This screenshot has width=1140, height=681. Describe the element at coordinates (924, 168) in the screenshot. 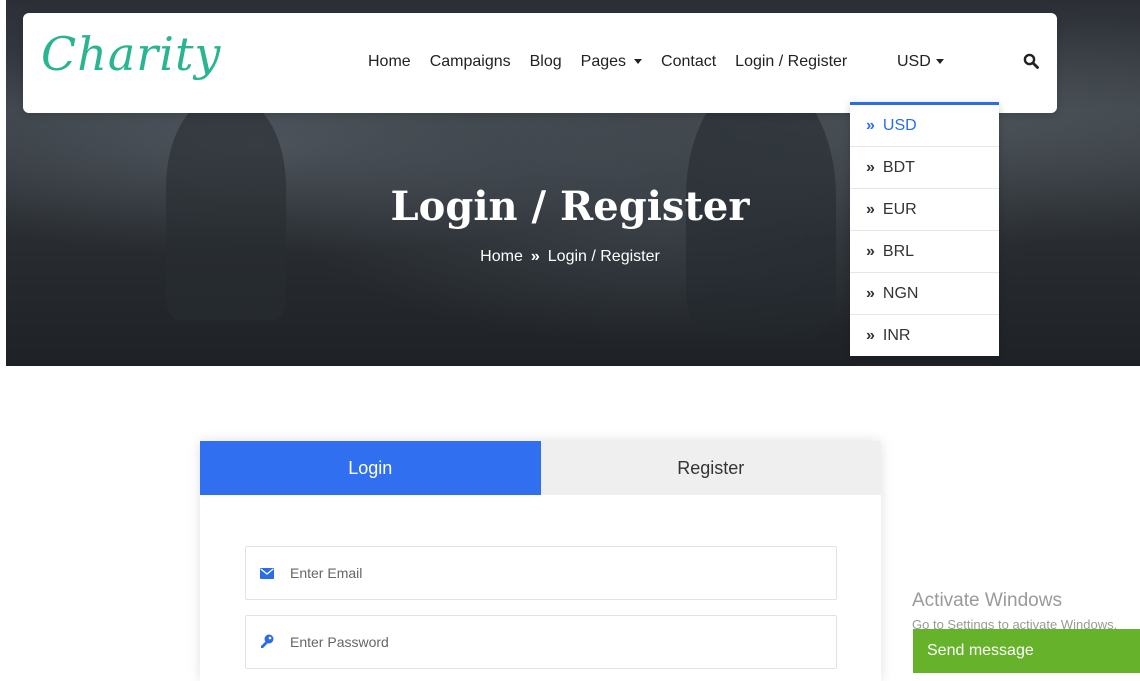

I see `currency-option-bdt: » BDT` at that location.